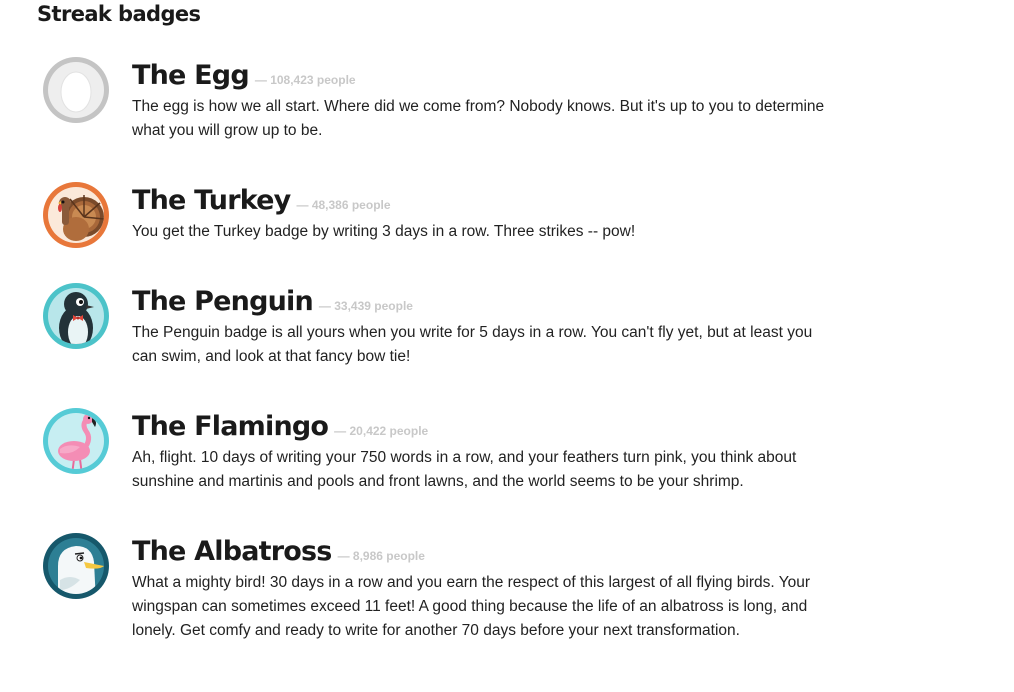 This screenshot has height=692, width=1014. Describe the element at coordinates (343, 205) in the screenshot. I see `badge-count: — 48,386 people` at that location.